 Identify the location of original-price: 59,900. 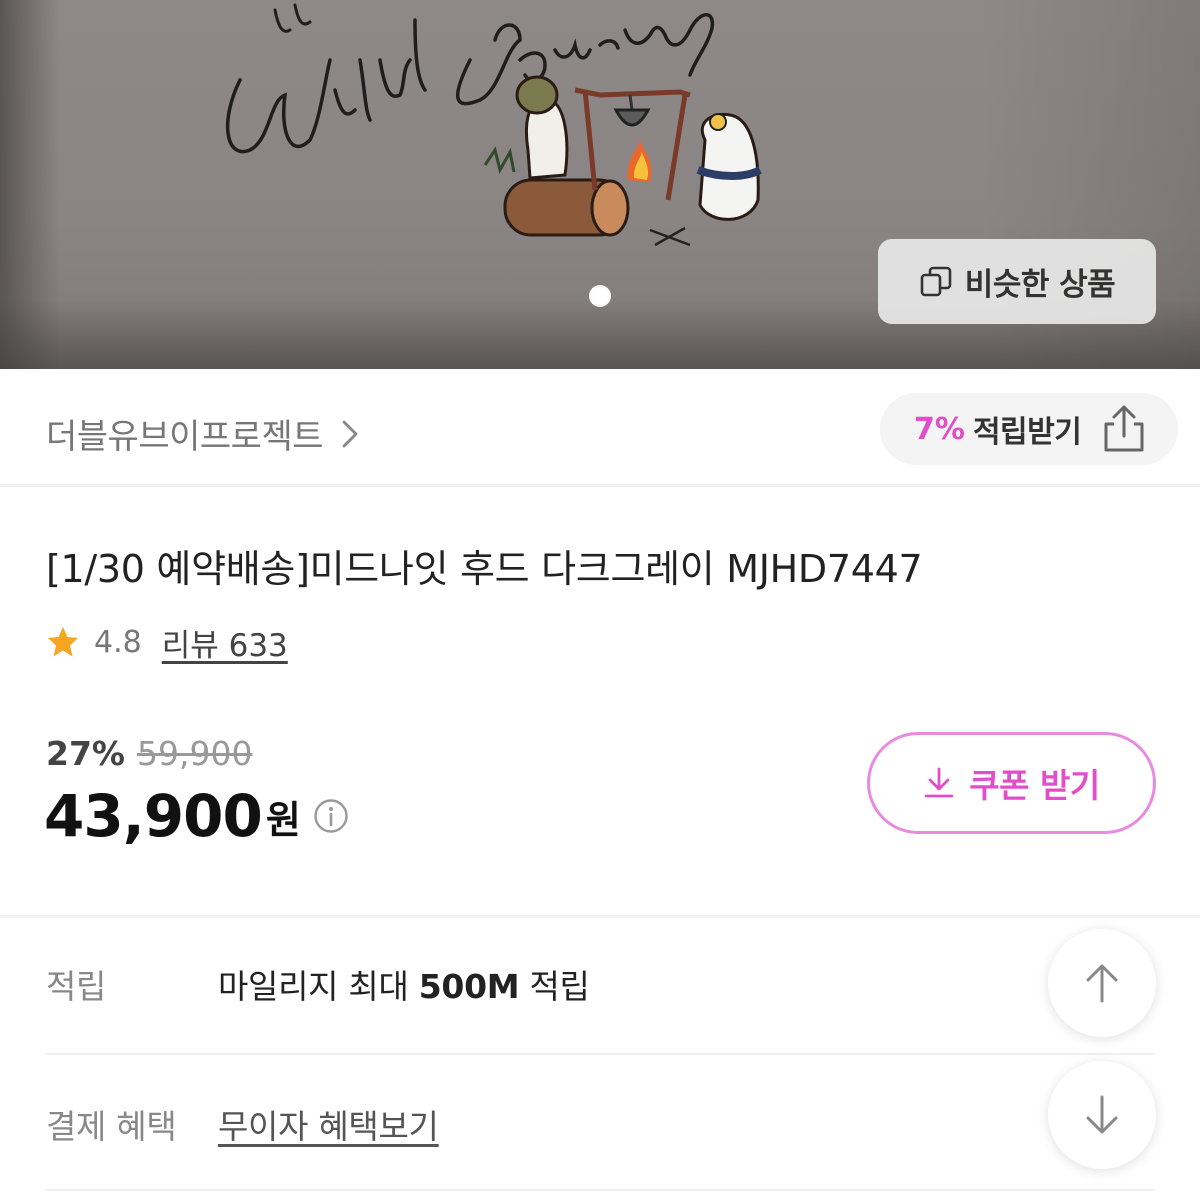
(195, 753).